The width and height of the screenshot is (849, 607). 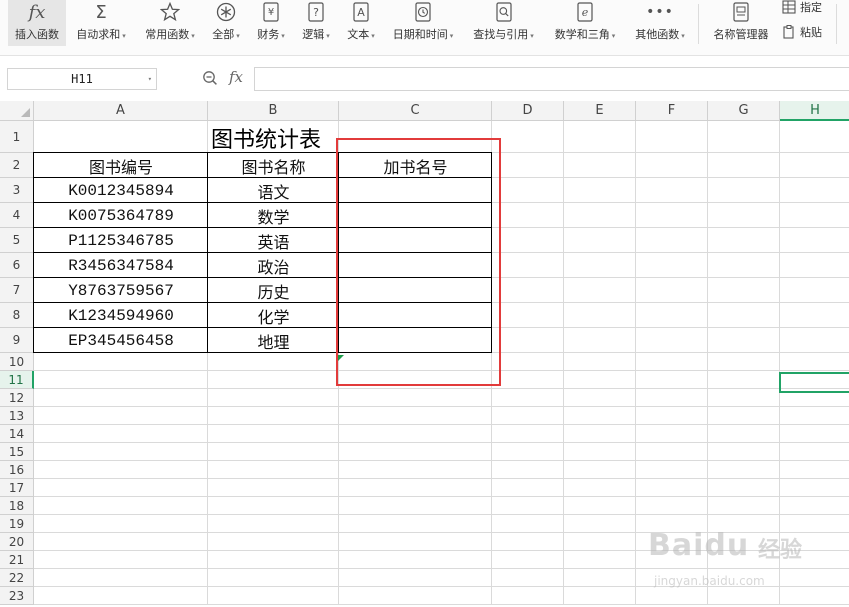 I want to click on row-header-21: 21, so click(x=17, y=560).